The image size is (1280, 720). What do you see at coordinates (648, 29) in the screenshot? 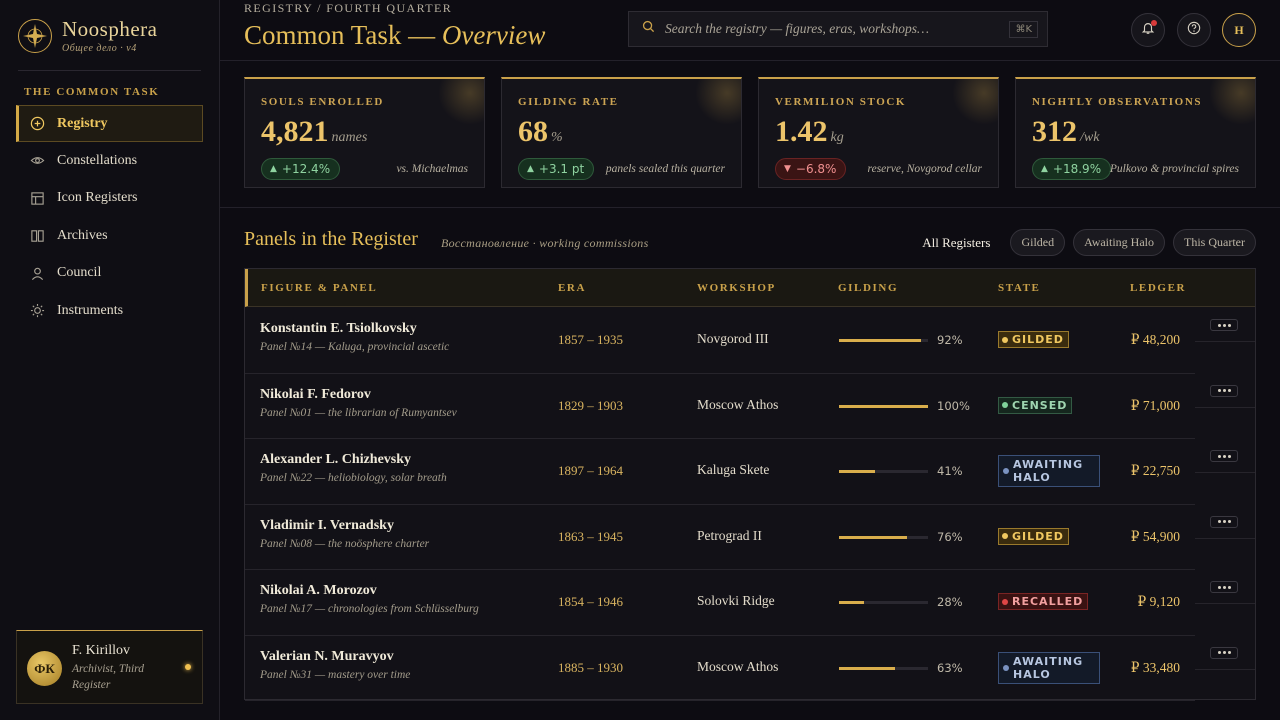
I see `search-icon` at bounding box center [648, 29].